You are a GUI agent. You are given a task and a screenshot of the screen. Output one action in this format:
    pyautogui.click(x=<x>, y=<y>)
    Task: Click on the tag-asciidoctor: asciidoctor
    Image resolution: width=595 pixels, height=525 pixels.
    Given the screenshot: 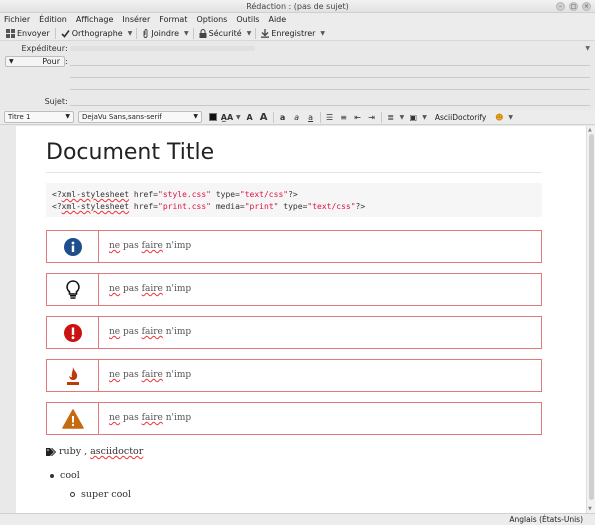 What is the action you would take?
    pyautogui.click(x=117, y=451)
    